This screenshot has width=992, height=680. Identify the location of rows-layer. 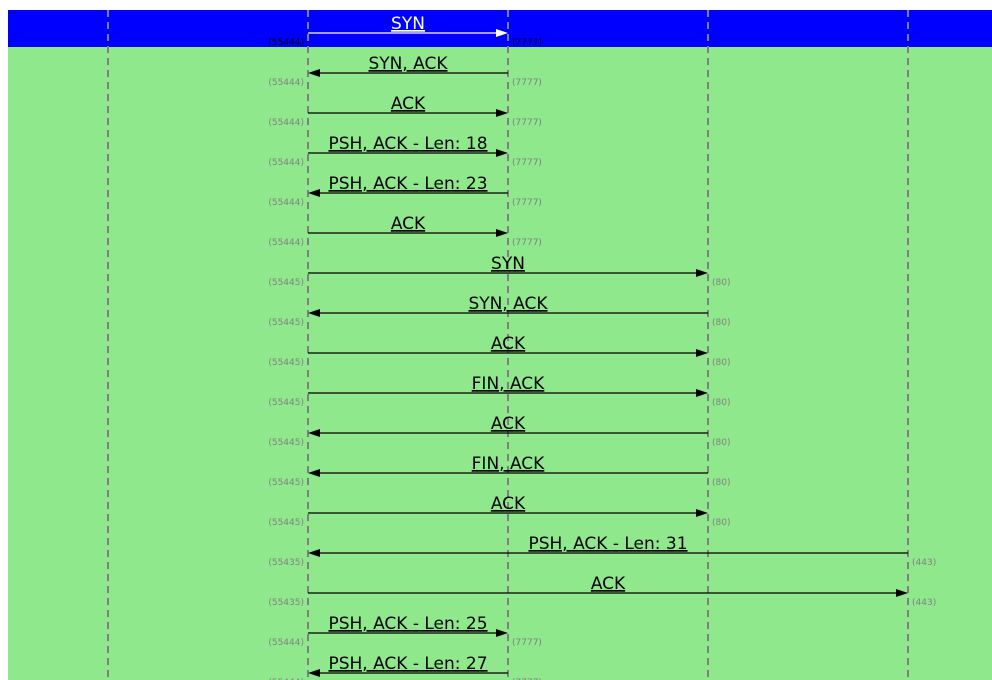
(500, 28).